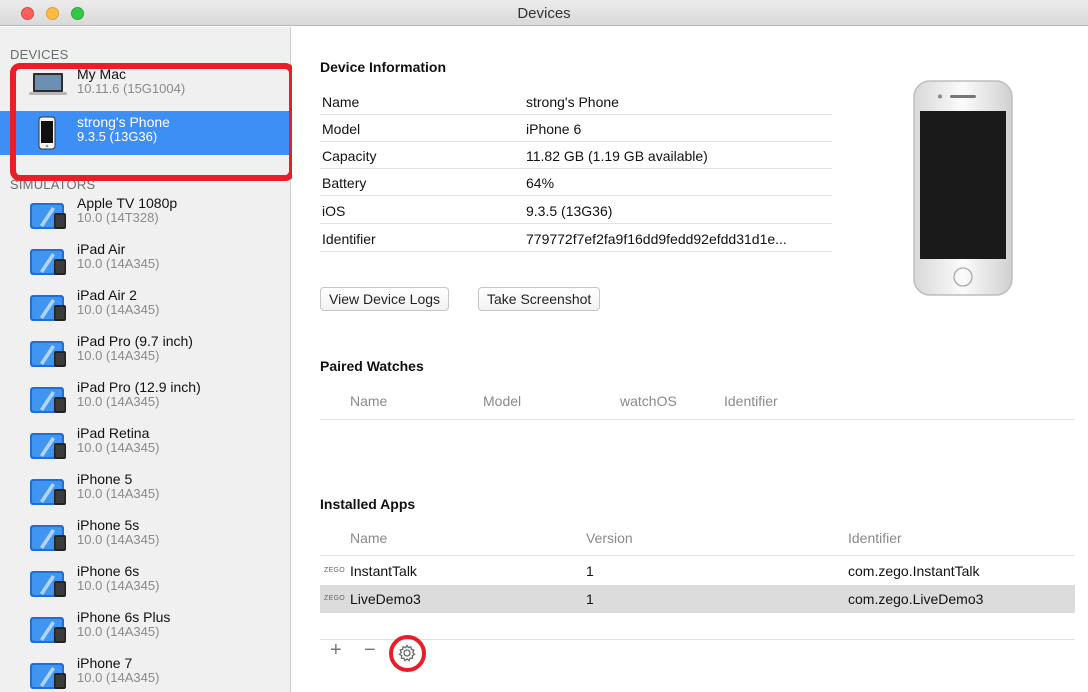 The image size is (1088, 692). Describe the element at coordinates (349, 156) in the screenshot. I see `info-key: Capacity` at that location.